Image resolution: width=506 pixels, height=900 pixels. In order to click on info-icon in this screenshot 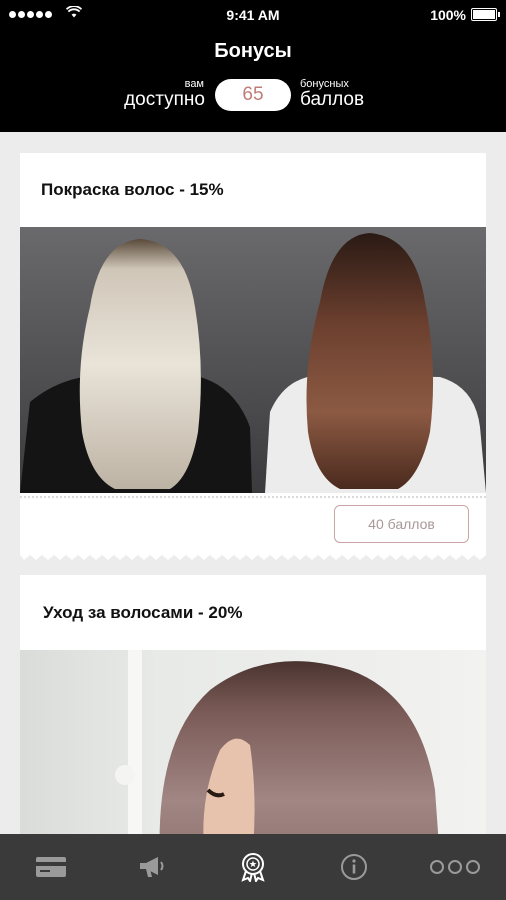, I will do `click(354, 867)`.